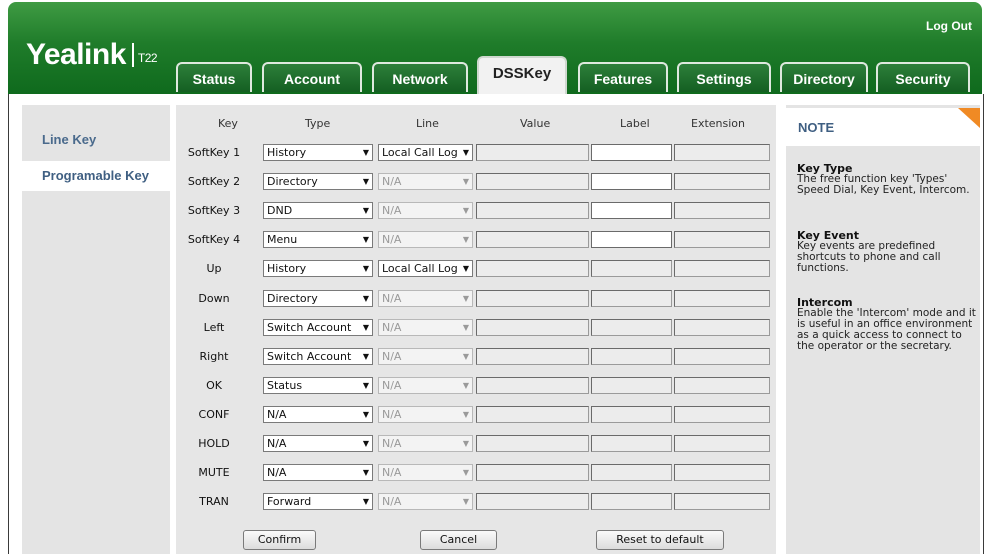  I want to click on tab-network: Network, so click(420, 77).